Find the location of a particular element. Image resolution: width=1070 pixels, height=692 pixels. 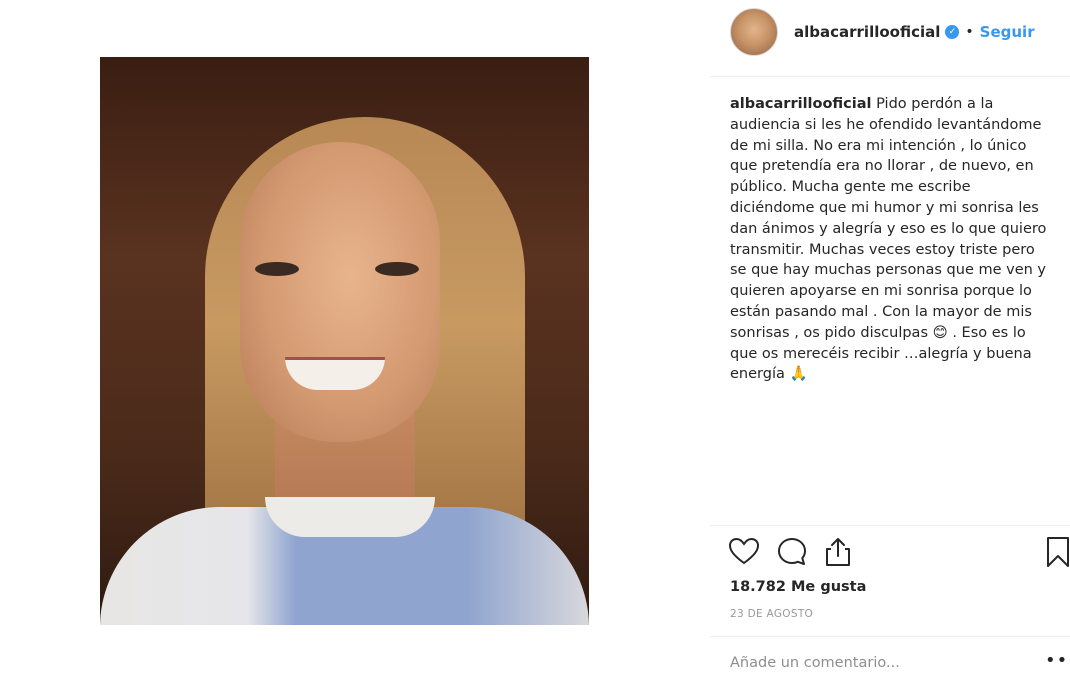

actions-divider is located at coordinates (890, 525).